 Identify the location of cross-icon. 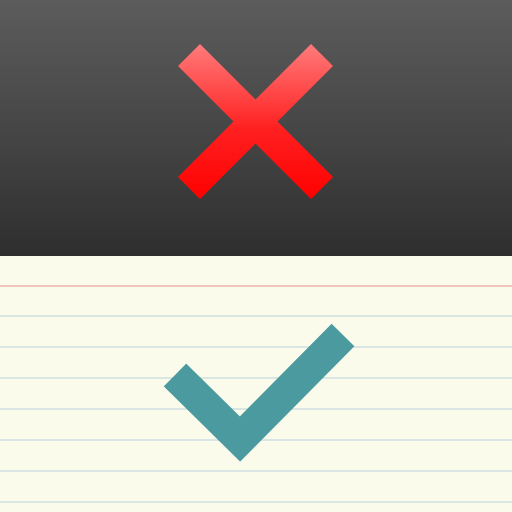
(255, 121).